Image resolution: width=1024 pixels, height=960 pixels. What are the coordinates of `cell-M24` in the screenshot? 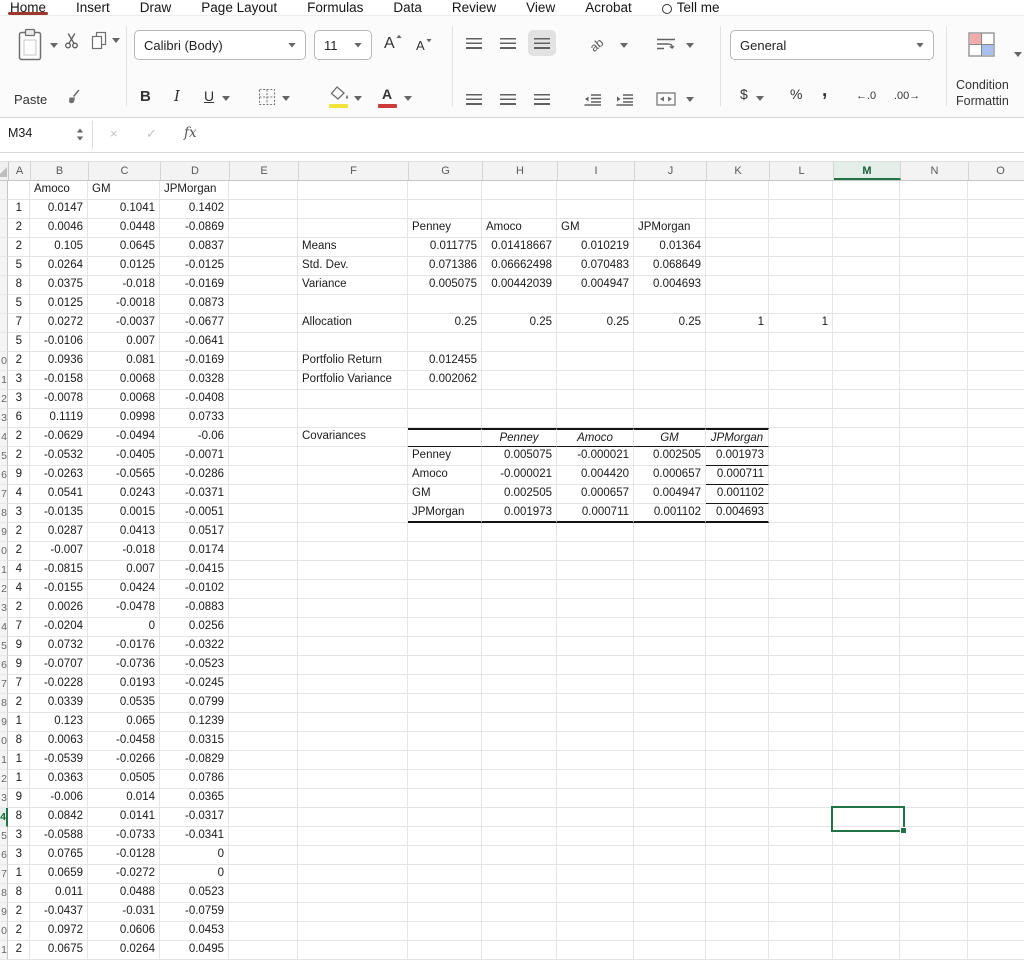 It's located at (866, 627).